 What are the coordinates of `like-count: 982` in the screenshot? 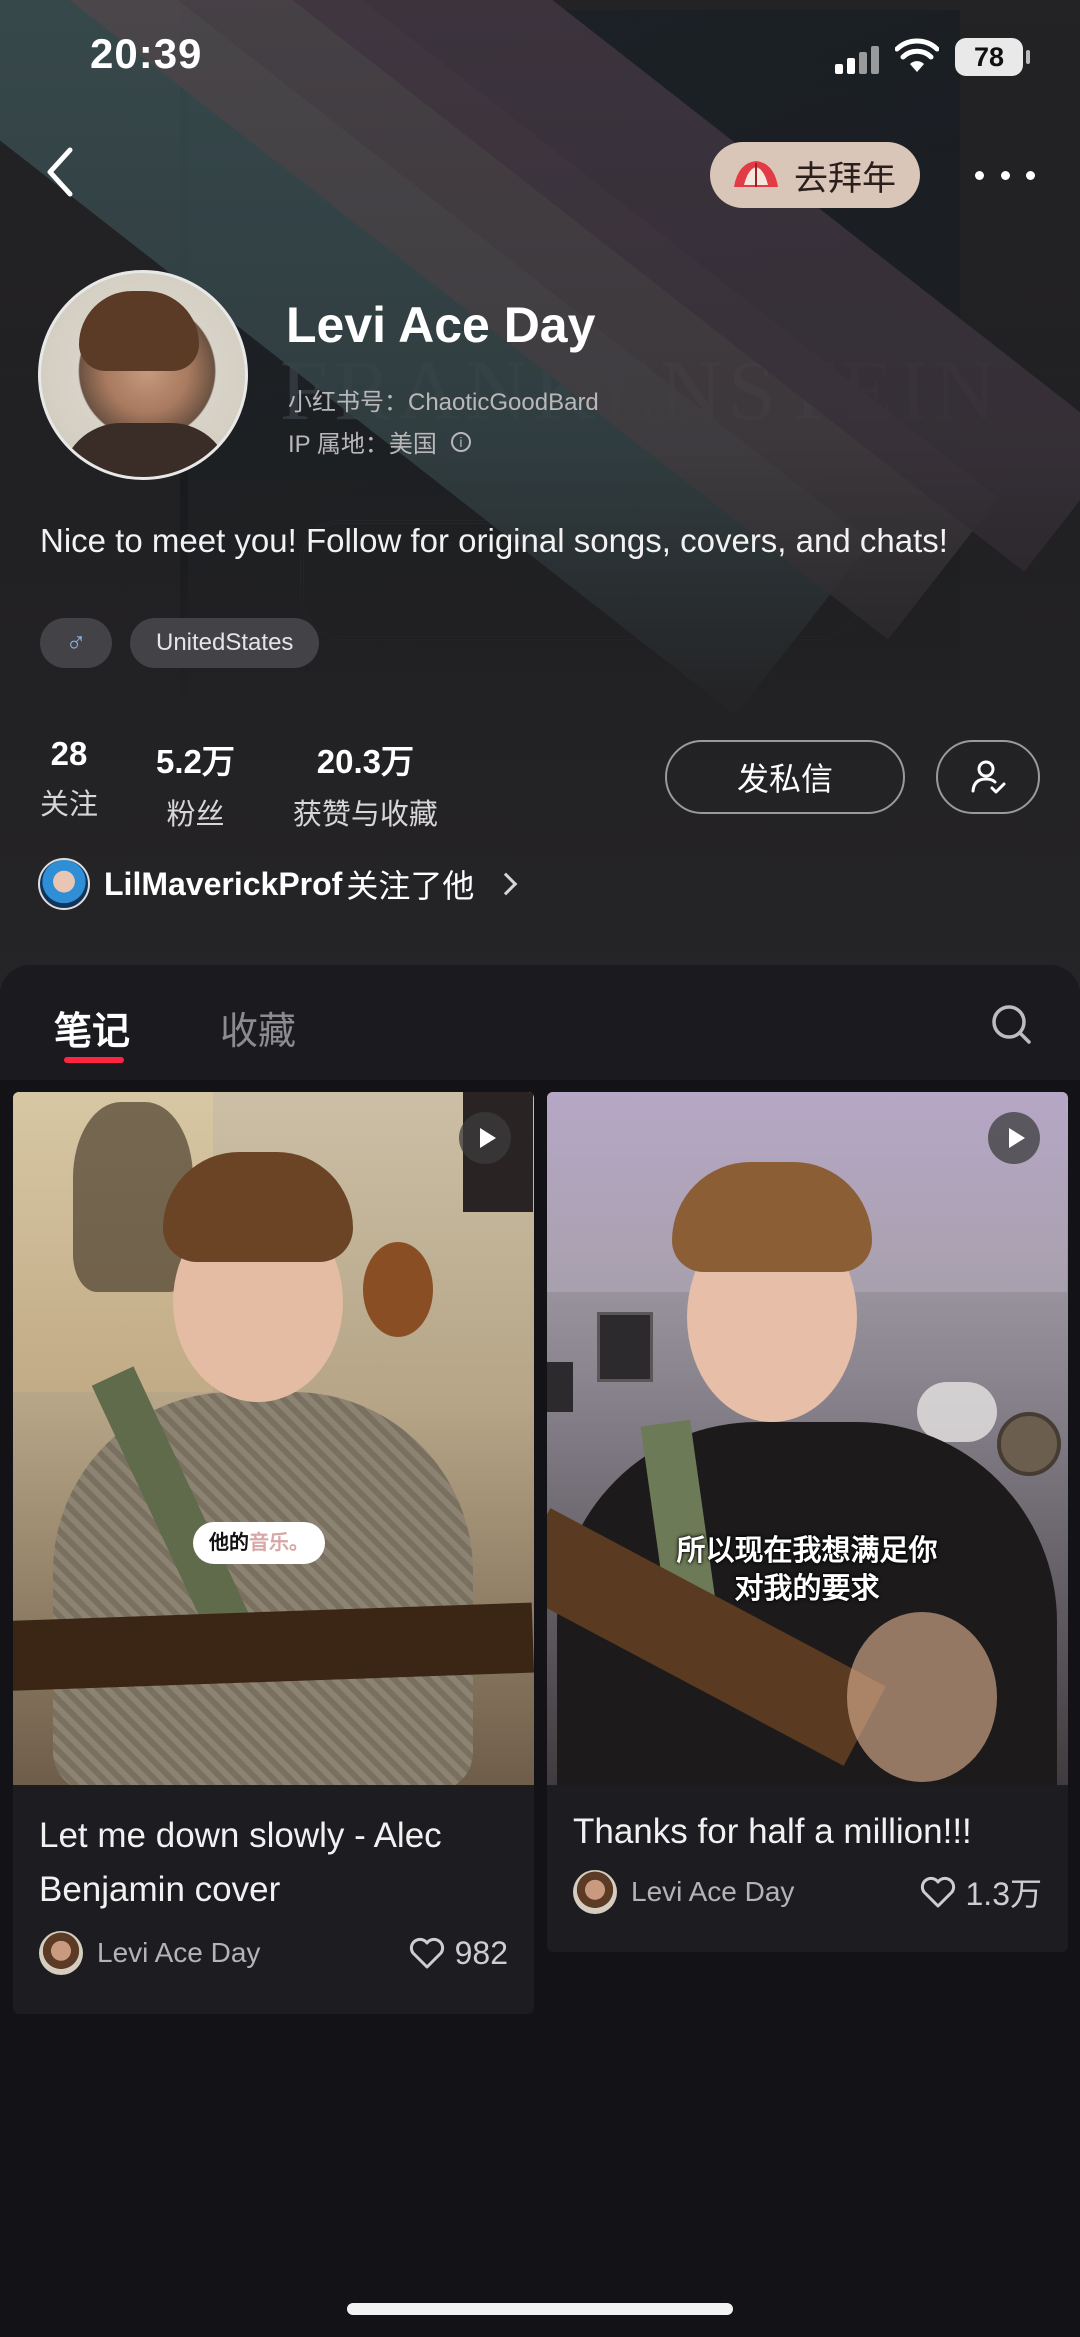 It's located at (481, 1952).